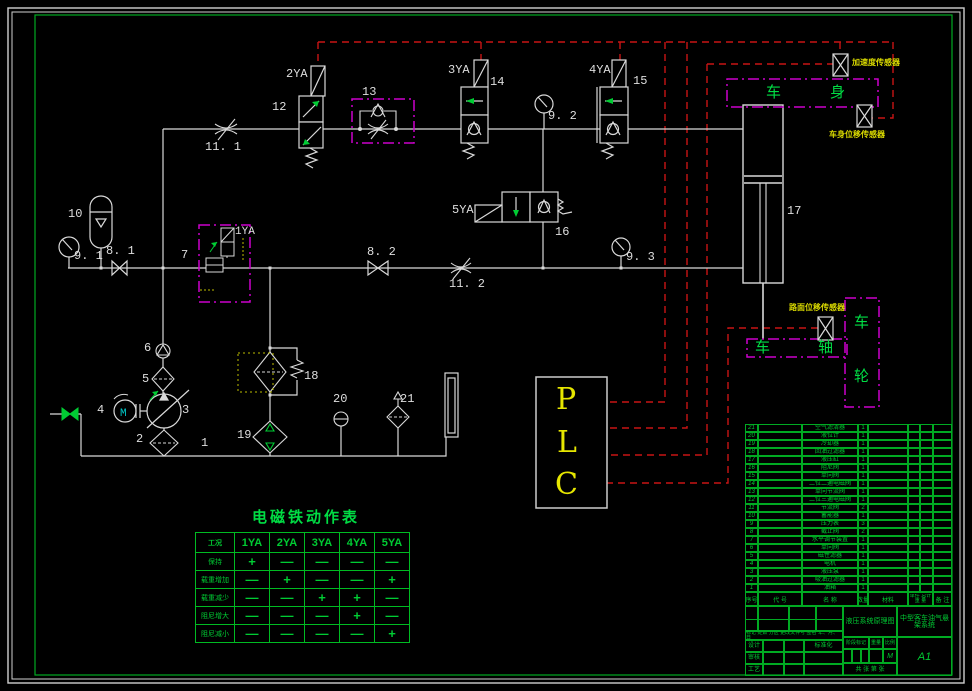 The height and width of the screenshot is (691, 972). Describe the element at coordinates (751, 524) in the screenshot. I see `part-no: 9` at that location.